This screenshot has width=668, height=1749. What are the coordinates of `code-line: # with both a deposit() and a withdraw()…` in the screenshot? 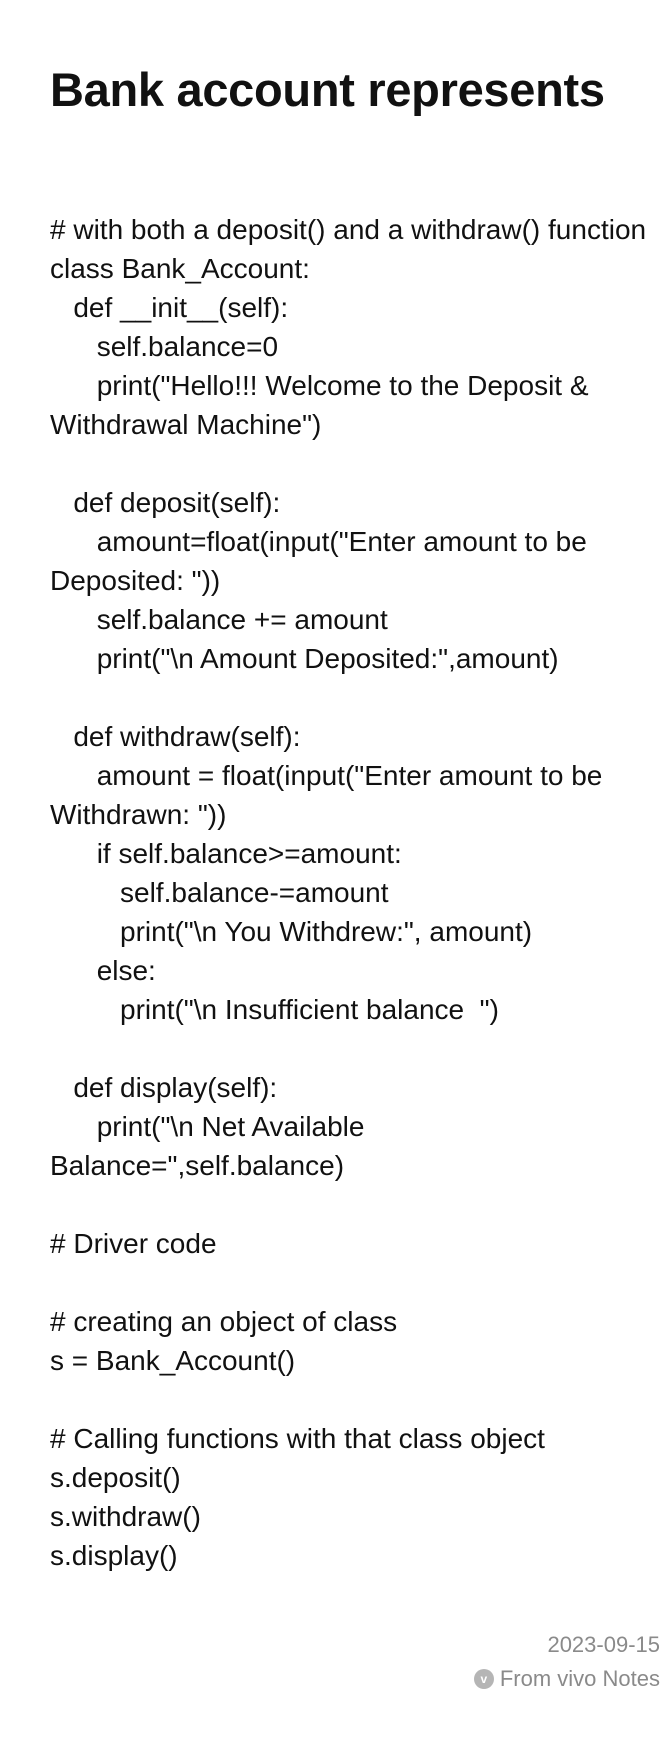 It's located at (348, 229).